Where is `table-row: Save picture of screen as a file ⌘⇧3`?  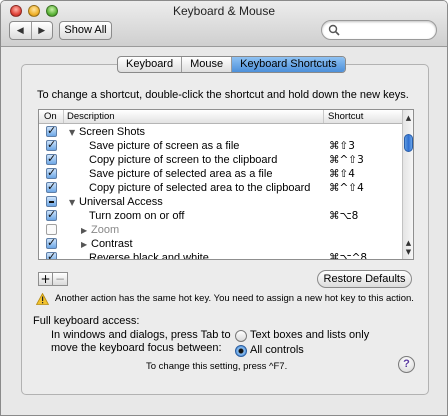 table-row: Save picture of screen as a file ⌘⇧3 is located at coordinates (221, 145).